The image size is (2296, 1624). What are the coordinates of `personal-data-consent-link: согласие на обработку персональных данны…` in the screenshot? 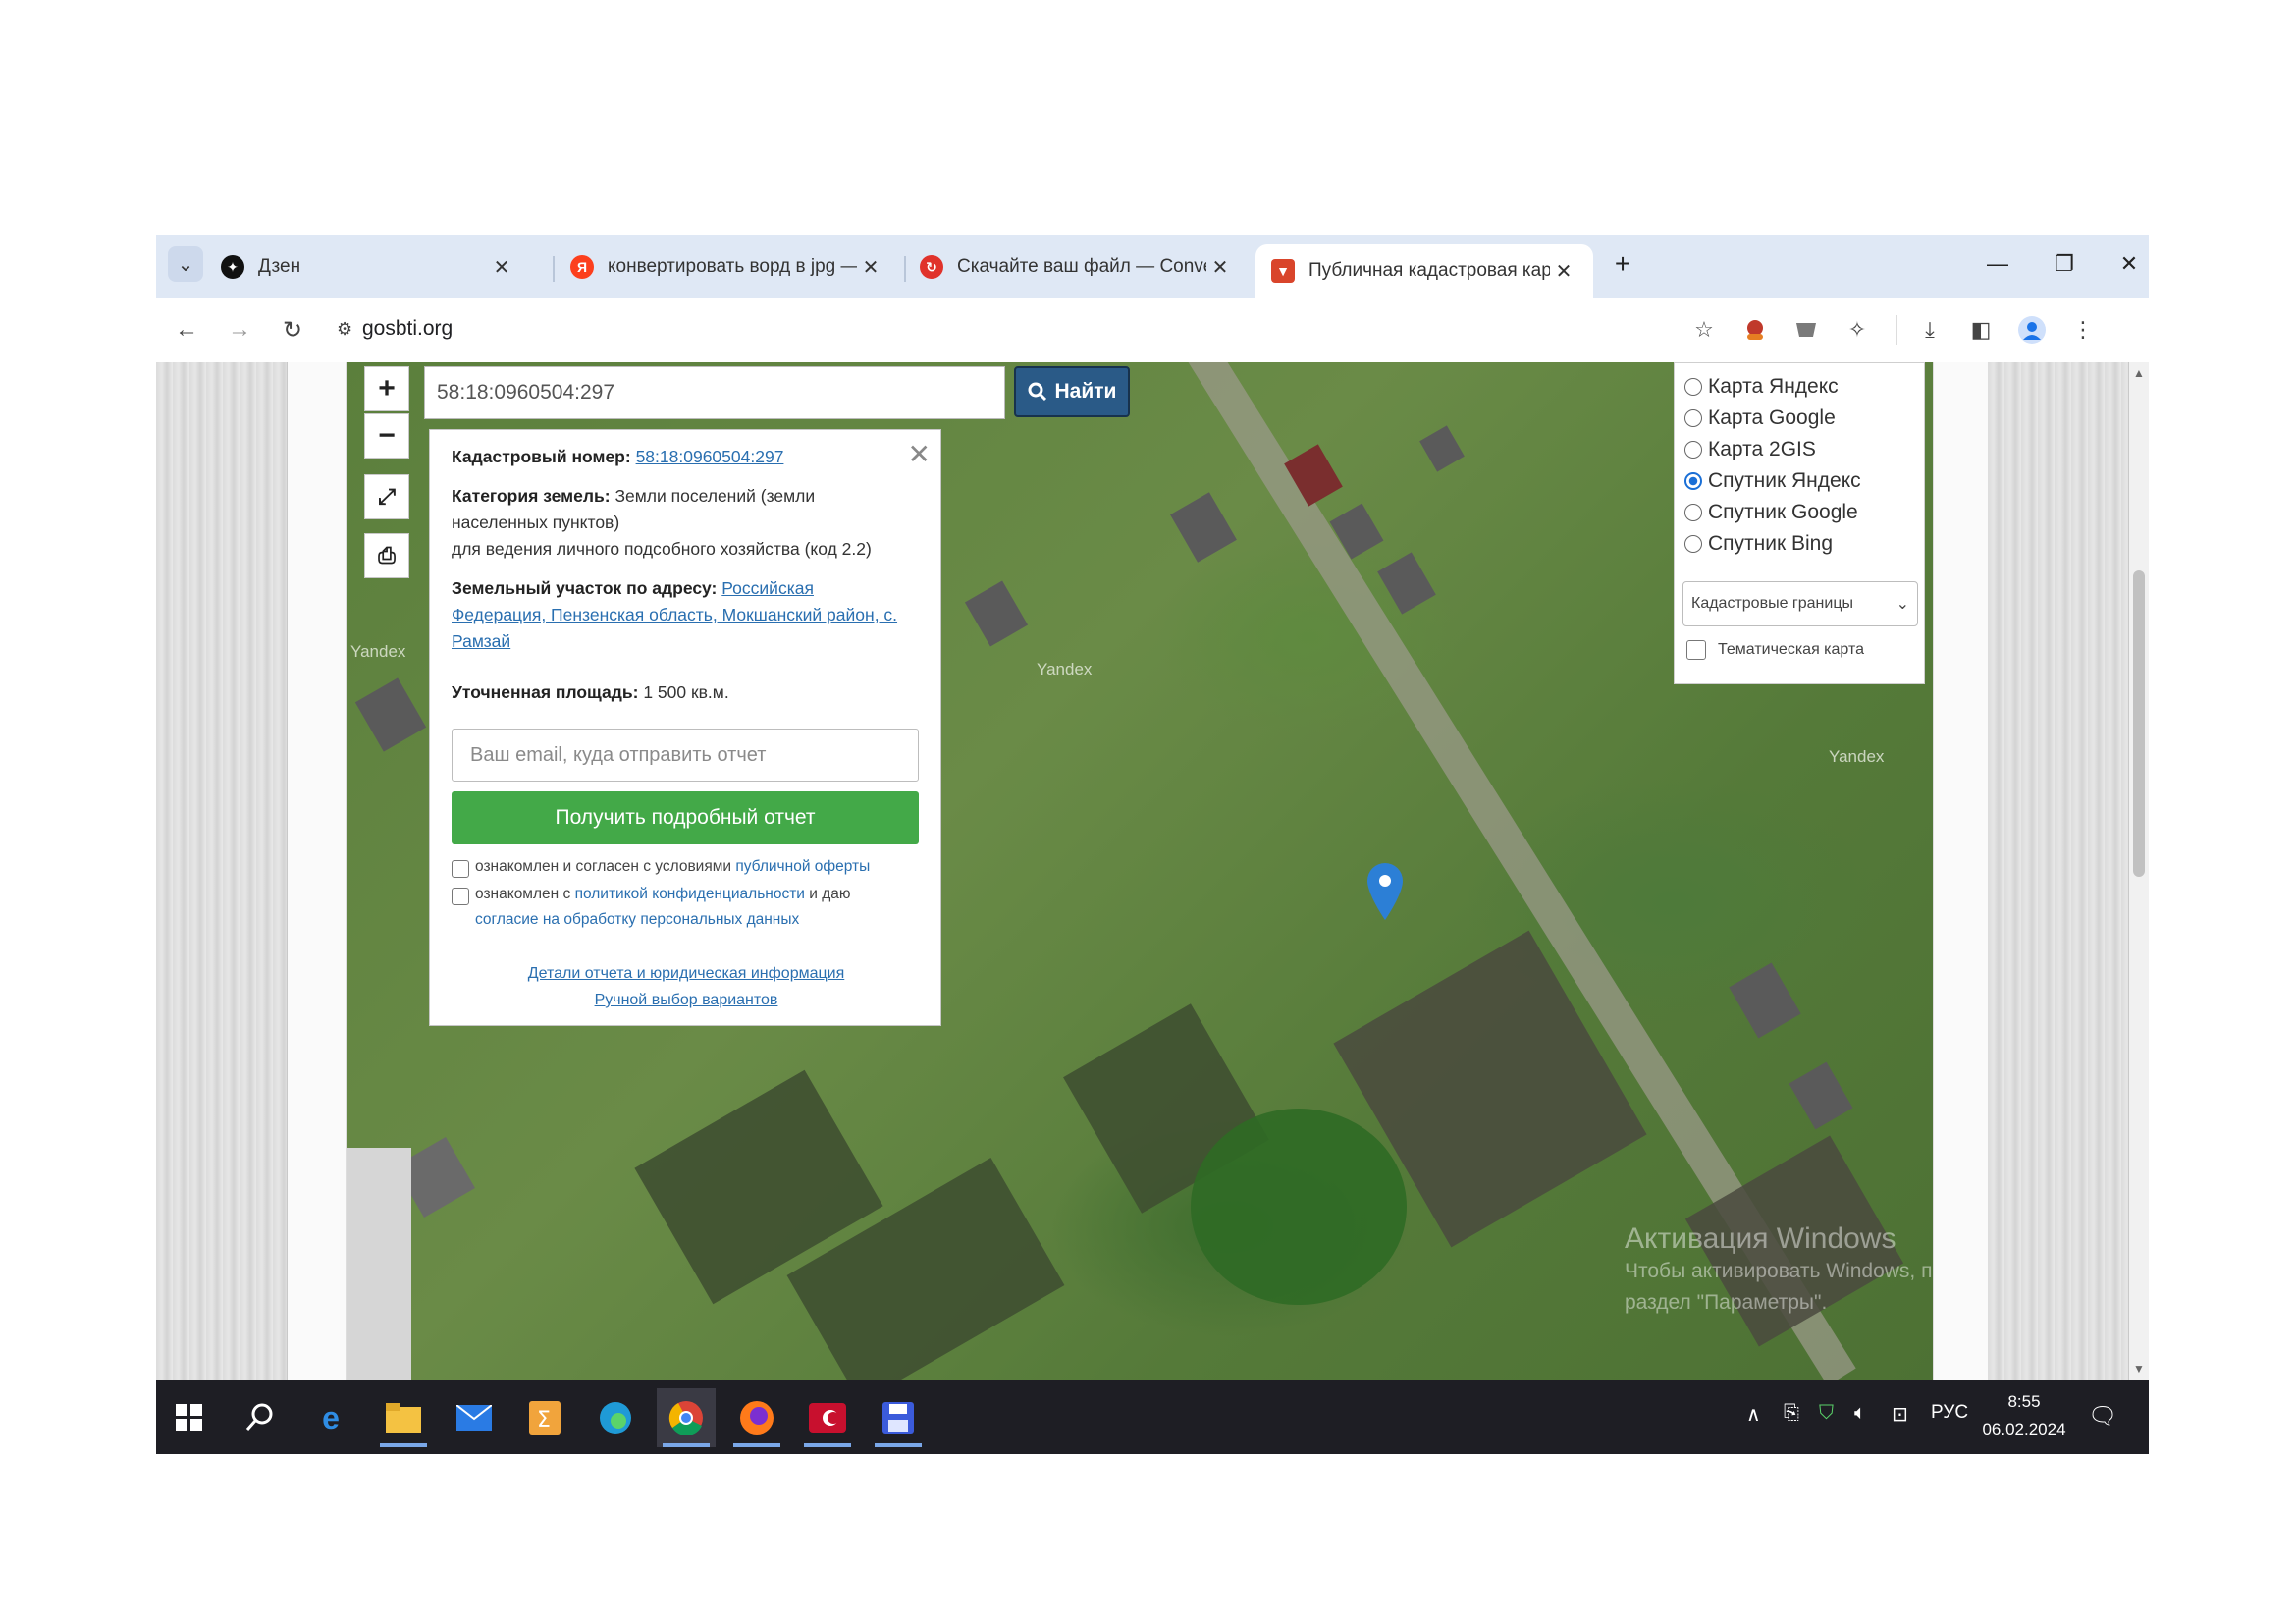 It's located at (637, 919).